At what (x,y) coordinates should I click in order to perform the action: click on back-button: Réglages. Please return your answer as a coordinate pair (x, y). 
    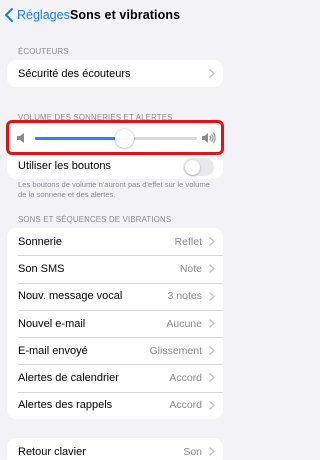
    Looking at the image, I should click on (36, 15).